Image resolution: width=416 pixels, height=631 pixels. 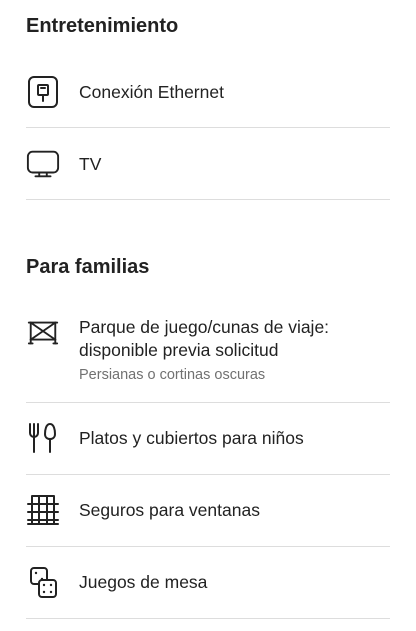 What do you see at coordinates (43, 333) in the screenshot?
I see `crib-icon` at bounding box center [43, 333].